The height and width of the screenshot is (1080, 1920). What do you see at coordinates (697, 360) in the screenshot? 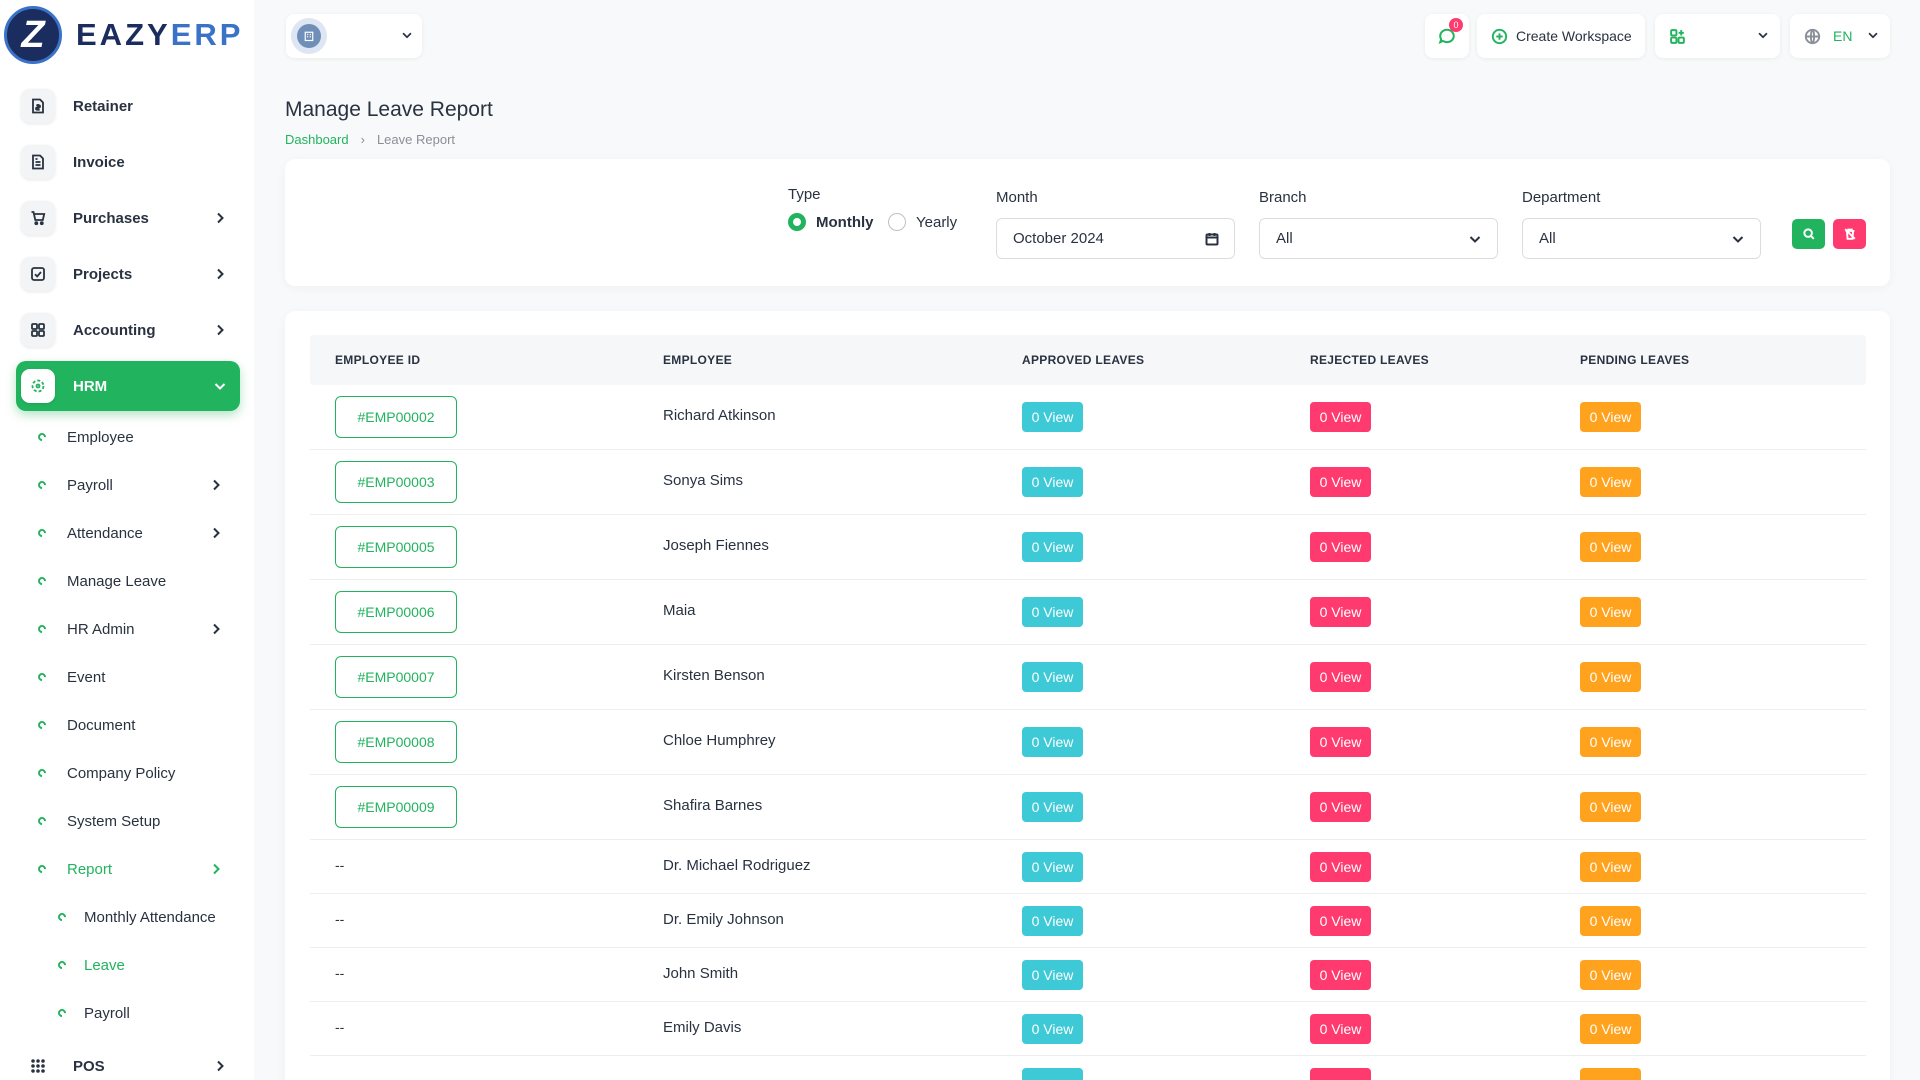
I see `col-employee: EMPLOYEE` at bounding box center [697, 360].